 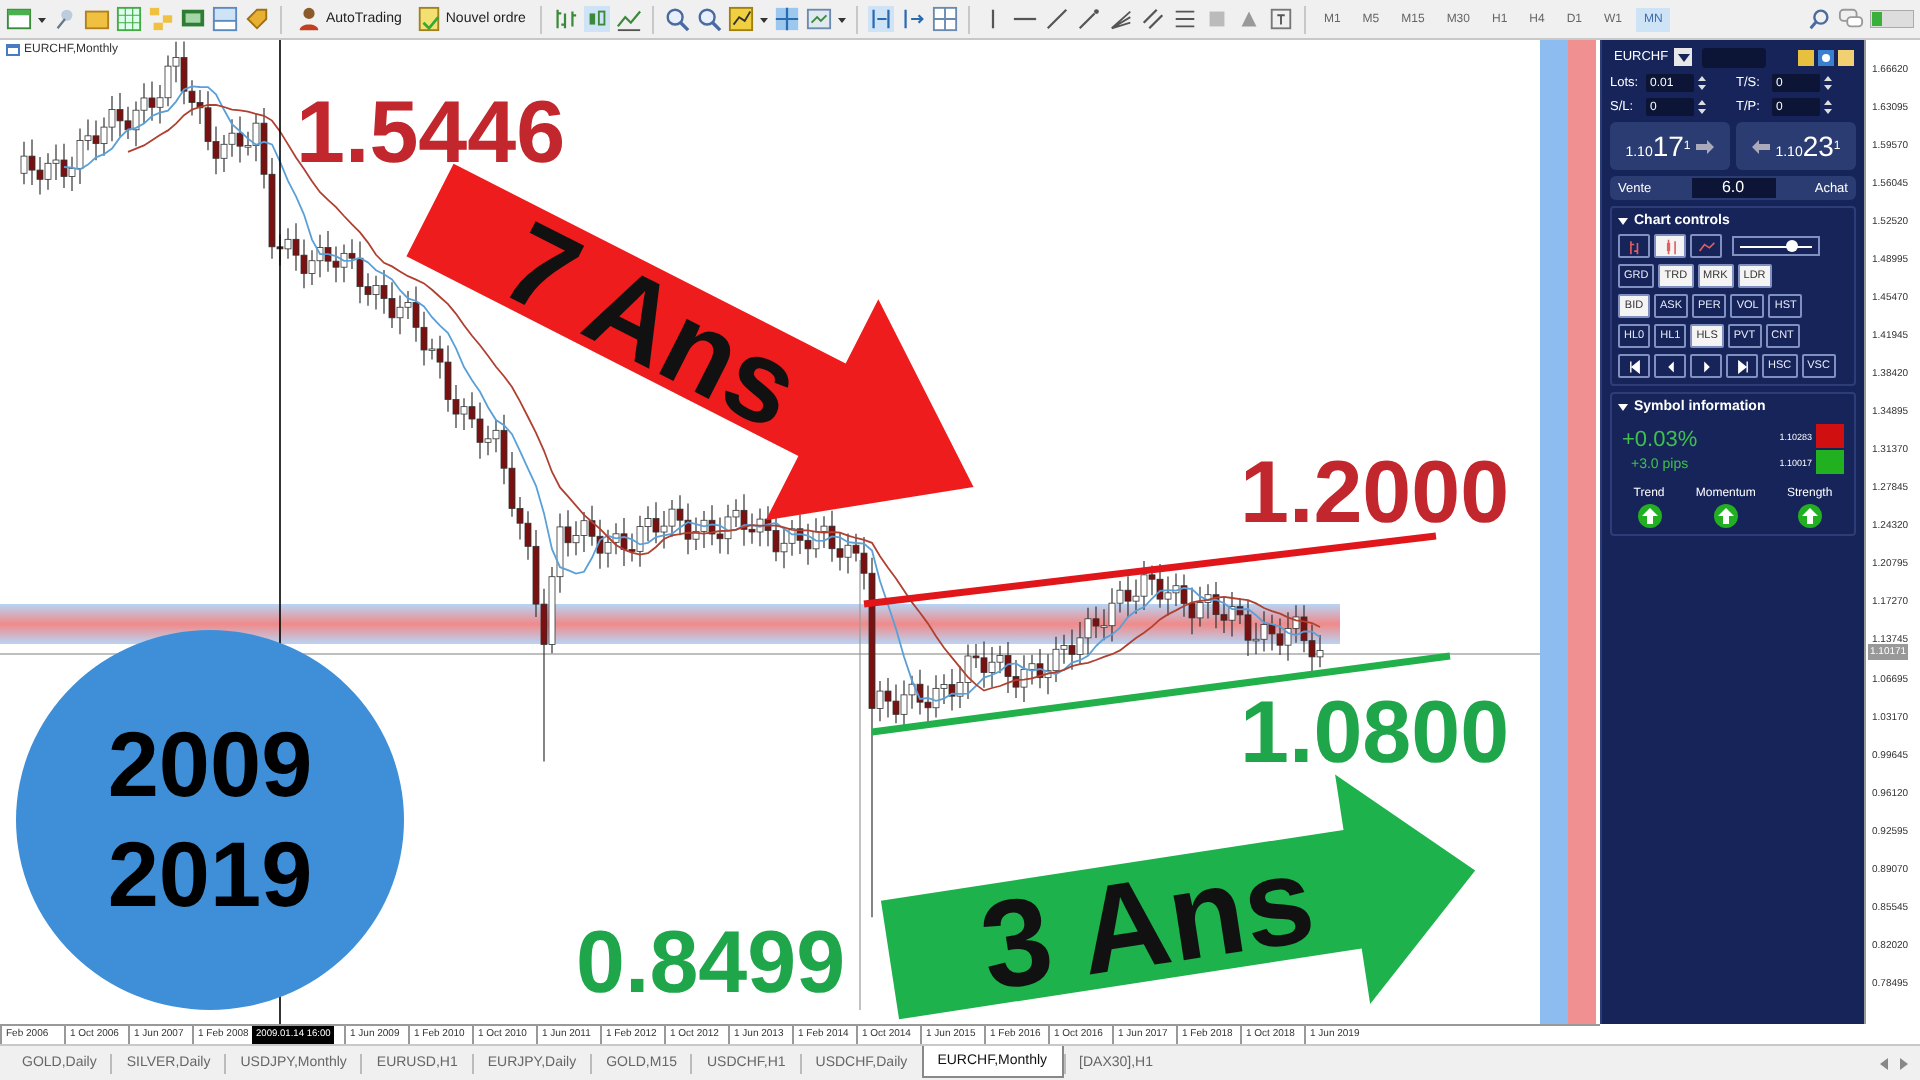 What do you see at coordinates (912, 19) in the screenshot?
I see `autoscroll-icon` at bounding box center [912, 19].